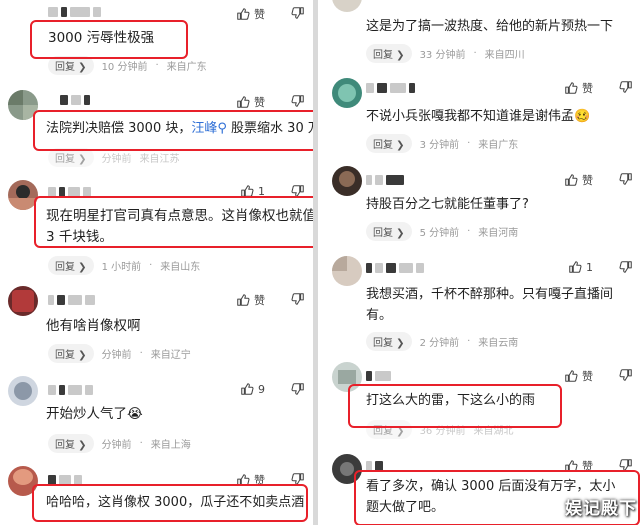  What do you see at coordinates (451, 400) in the screenshot?
I see `comment-text: 打这么大的雷，下这么小的雨` at bounding box center [451, 400].